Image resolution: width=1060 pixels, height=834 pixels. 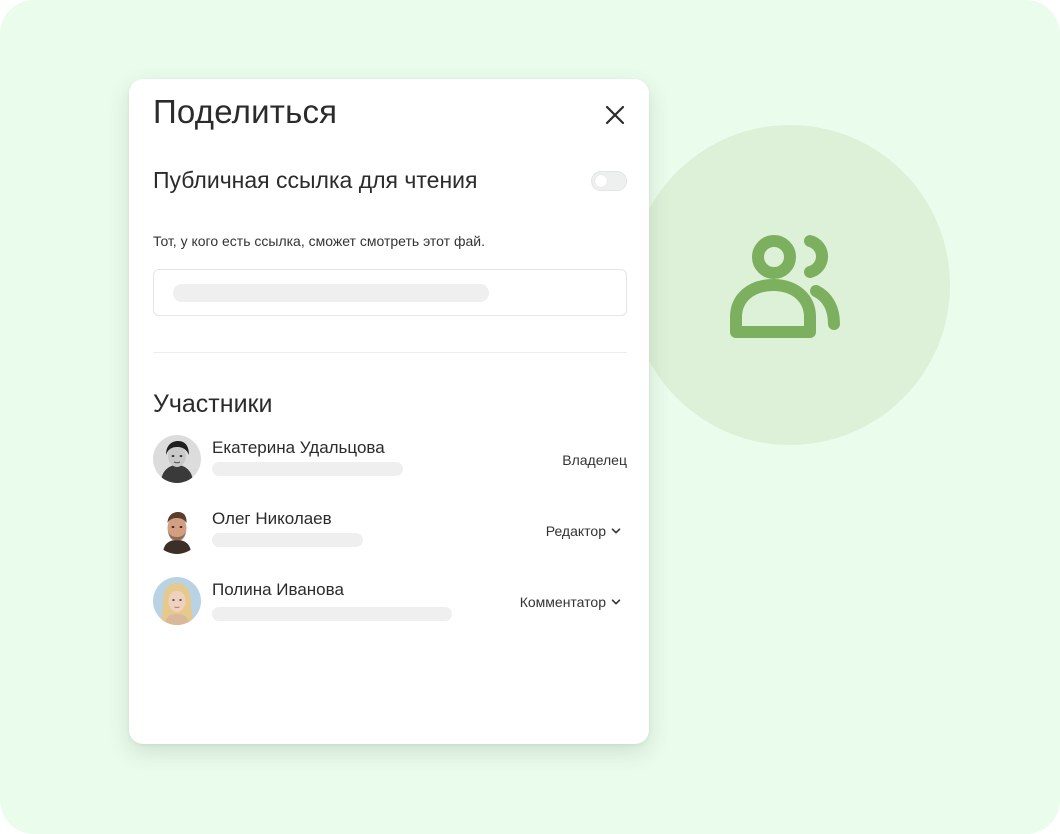 I want to click on dialog-title: Поделиться, so click(x=245, y=111).